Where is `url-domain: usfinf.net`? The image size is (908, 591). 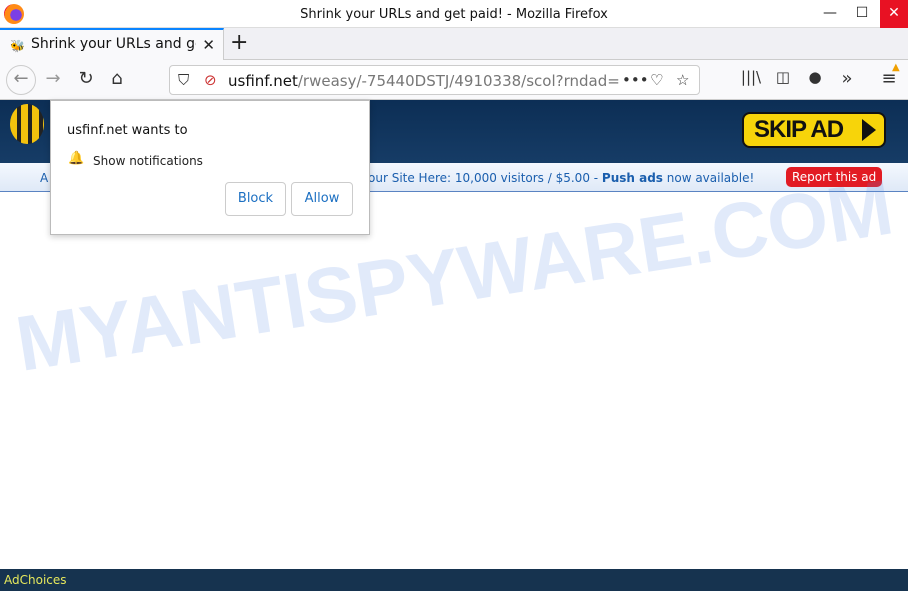 url-domain: usfinf.net is located at coordinates (263, 81).